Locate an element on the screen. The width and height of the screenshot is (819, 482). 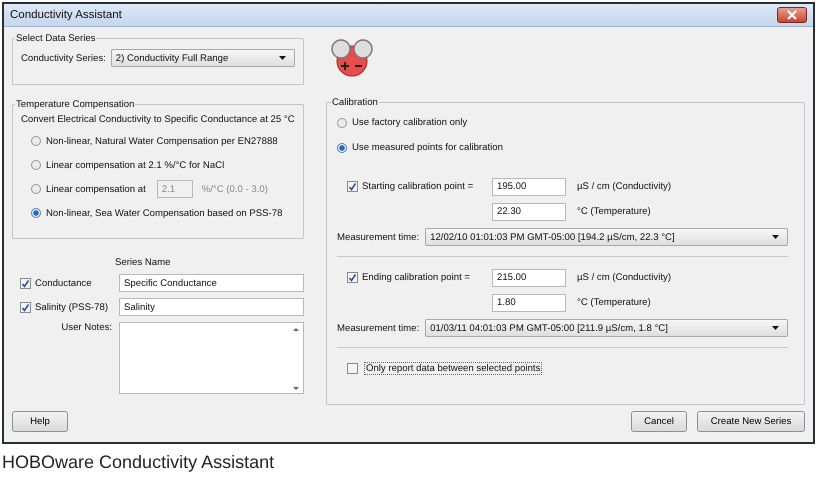
description-text: Convert Electrical Conductivity to Specific Conductance at 25 °C is located at coordinates (158, 119).